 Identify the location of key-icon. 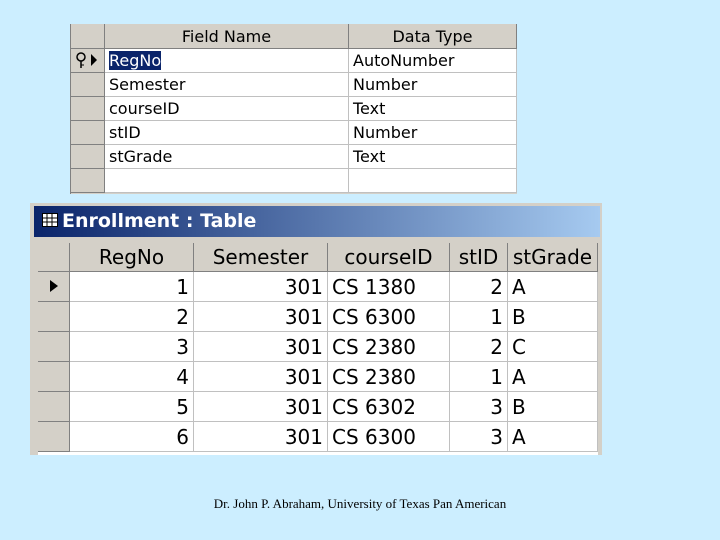
(86, 60).